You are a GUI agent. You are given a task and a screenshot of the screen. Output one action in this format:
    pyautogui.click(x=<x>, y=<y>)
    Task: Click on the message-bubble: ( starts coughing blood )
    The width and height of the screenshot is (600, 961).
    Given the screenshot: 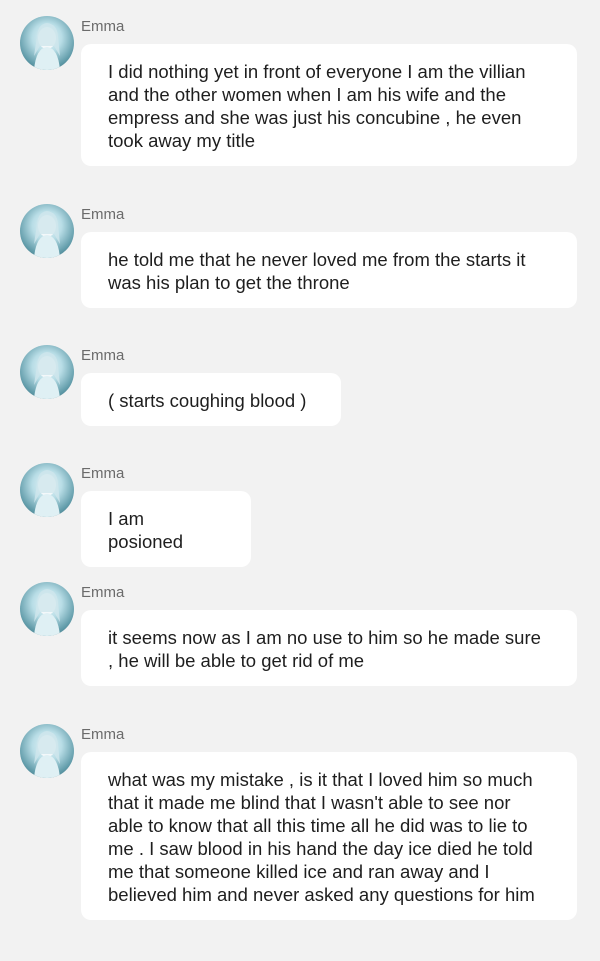 What is the action you would take?
    pyautogui.click(x=211, y=399)
    